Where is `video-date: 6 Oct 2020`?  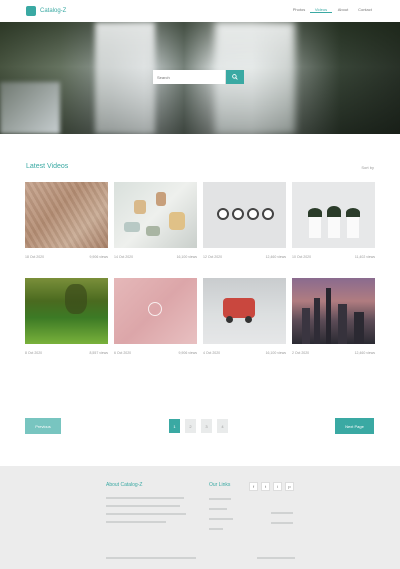 video-date: 6 Oct 2020 is located at coordinates (123, 353).